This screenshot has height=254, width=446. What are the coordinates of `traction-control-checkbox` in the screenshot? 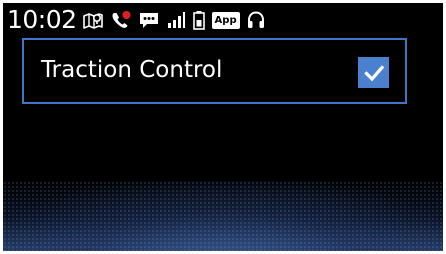 It's located at (373, 72).